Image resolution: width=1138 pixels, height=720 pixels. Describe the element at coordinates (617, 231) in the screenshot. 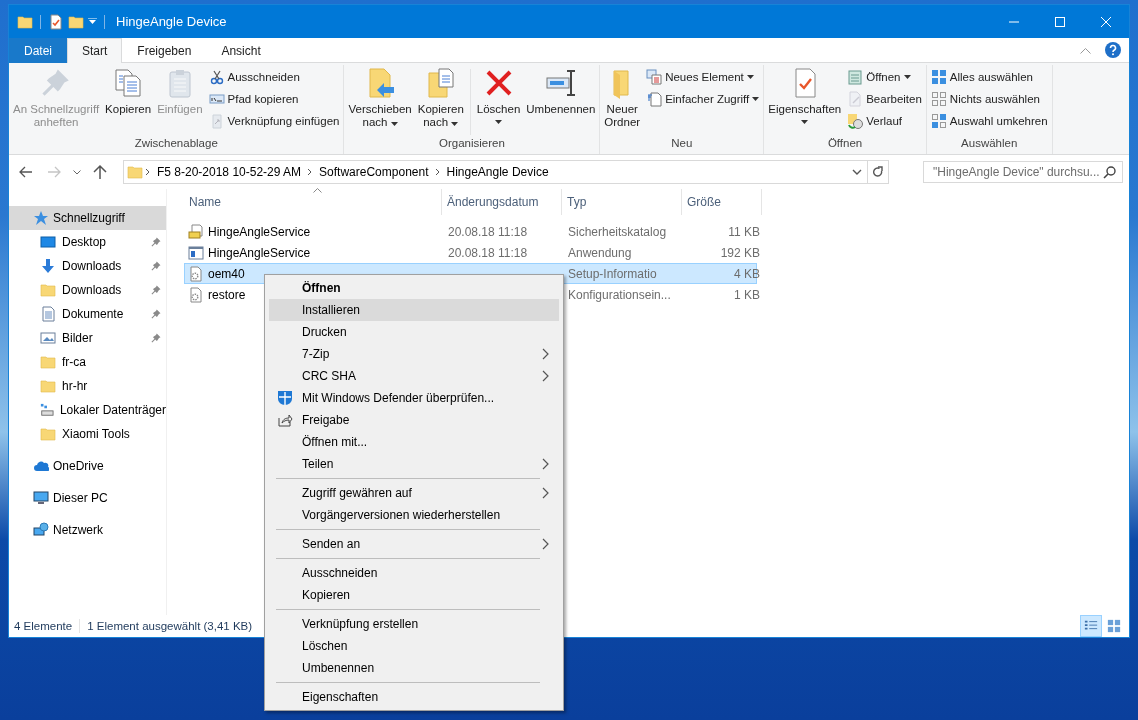

I see `table-cell: Sicherheitskatalog` at that location.